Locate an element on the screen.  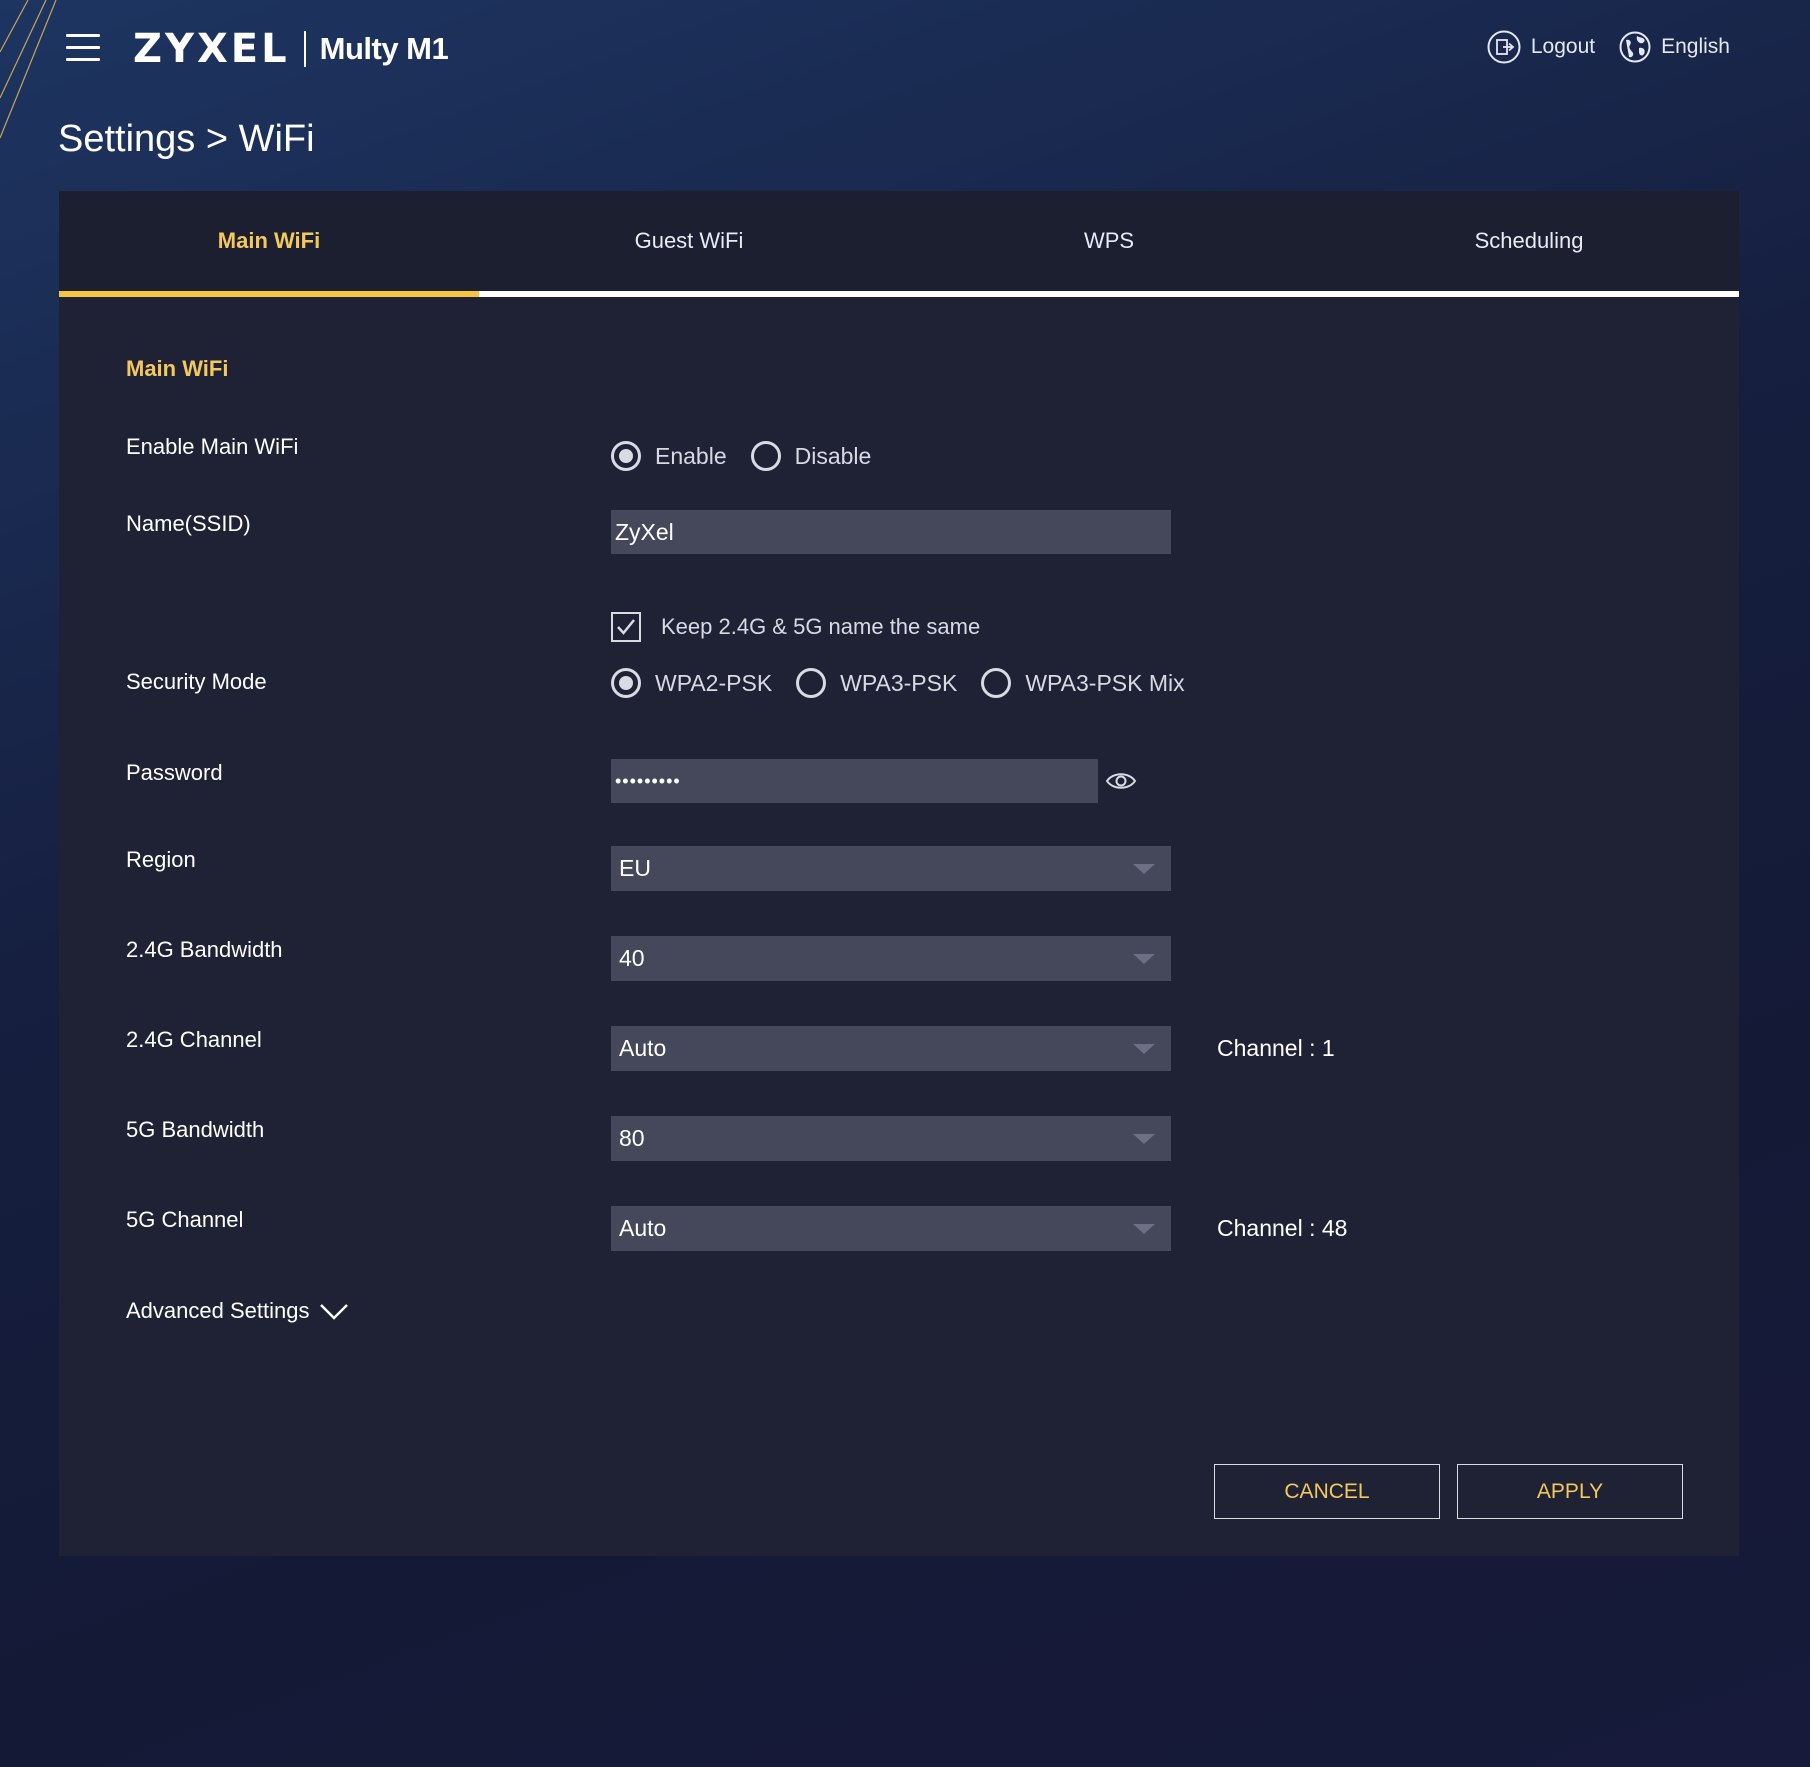
tab-main-wifi: Main WiFi is located at coordinates (269, 241).